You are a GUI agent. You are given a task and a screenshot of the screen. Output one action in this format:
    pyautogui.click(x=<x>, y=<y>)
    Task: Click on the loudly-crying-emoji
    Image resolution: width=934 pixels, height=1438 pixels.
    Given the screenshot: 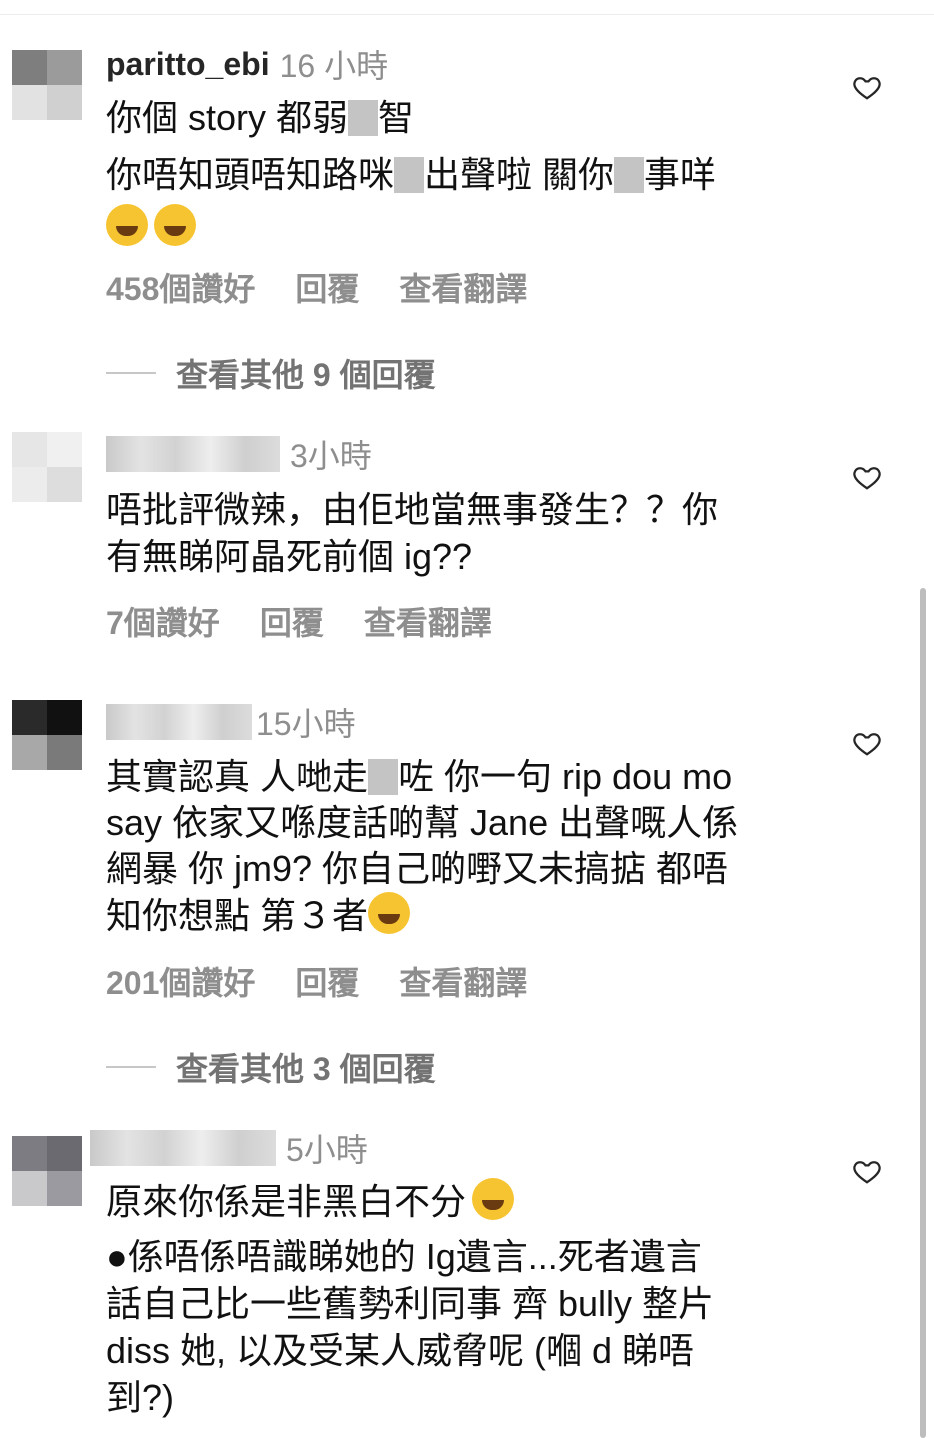 What is the action you would take?
    pyautogui.click(x=493, y=1199)
    